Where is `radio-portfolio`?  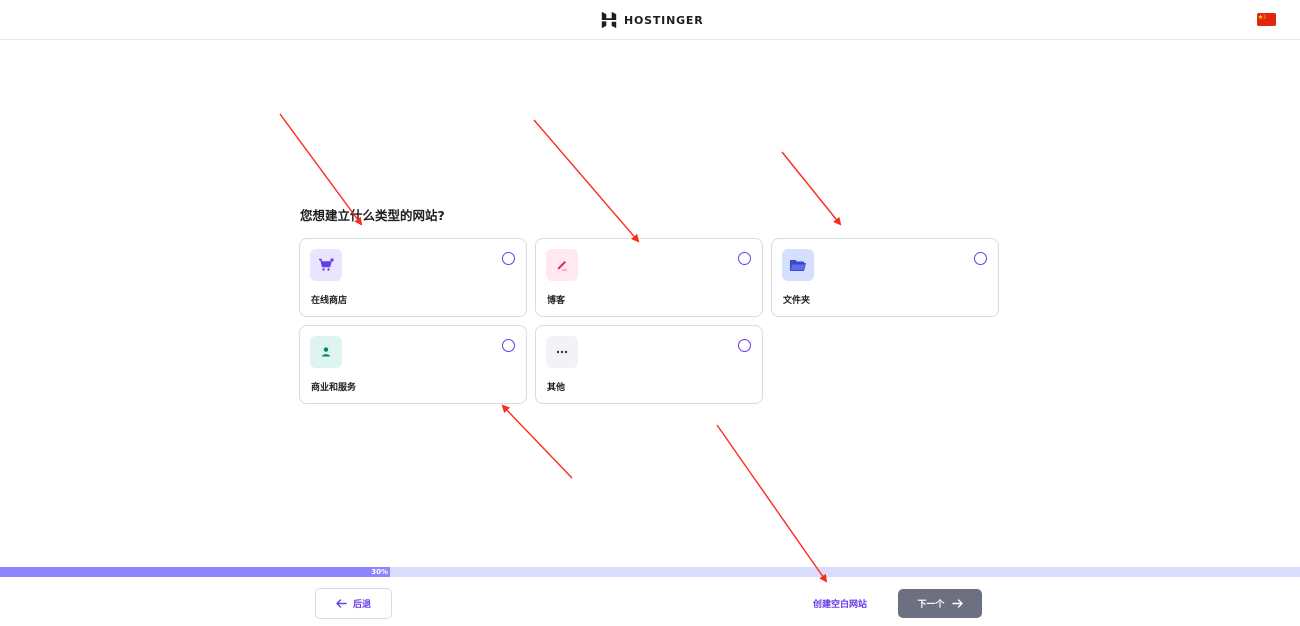 radio-portfolio is located at coordinates (980, 258).